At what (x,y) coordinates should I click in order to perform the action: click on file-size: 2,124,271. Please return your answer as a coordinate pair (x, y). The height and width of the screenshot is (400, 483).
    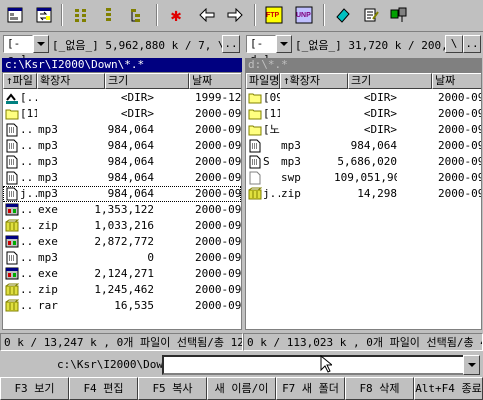
    Looking at the image, I should click on (124, 273).